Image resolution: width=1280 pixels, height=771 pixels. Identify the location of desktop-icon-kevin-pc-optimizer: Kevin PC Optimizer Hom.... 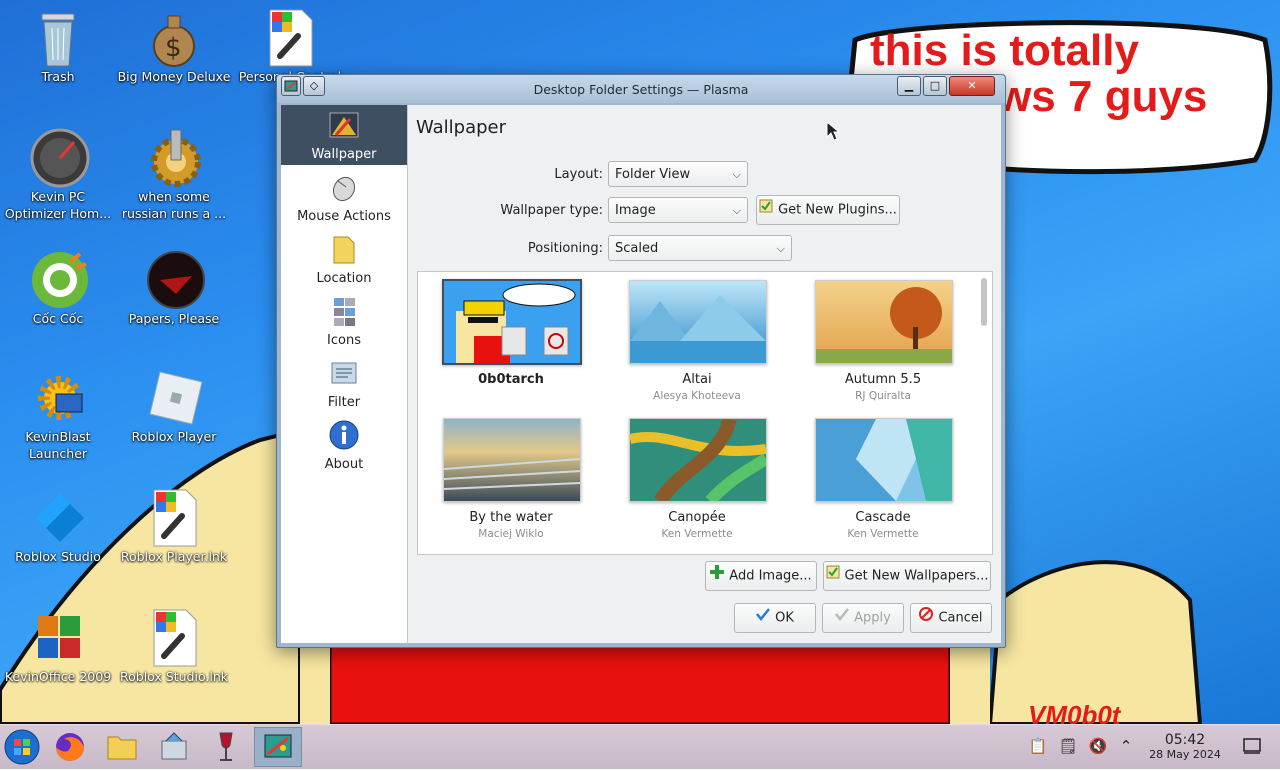
(58, 175).